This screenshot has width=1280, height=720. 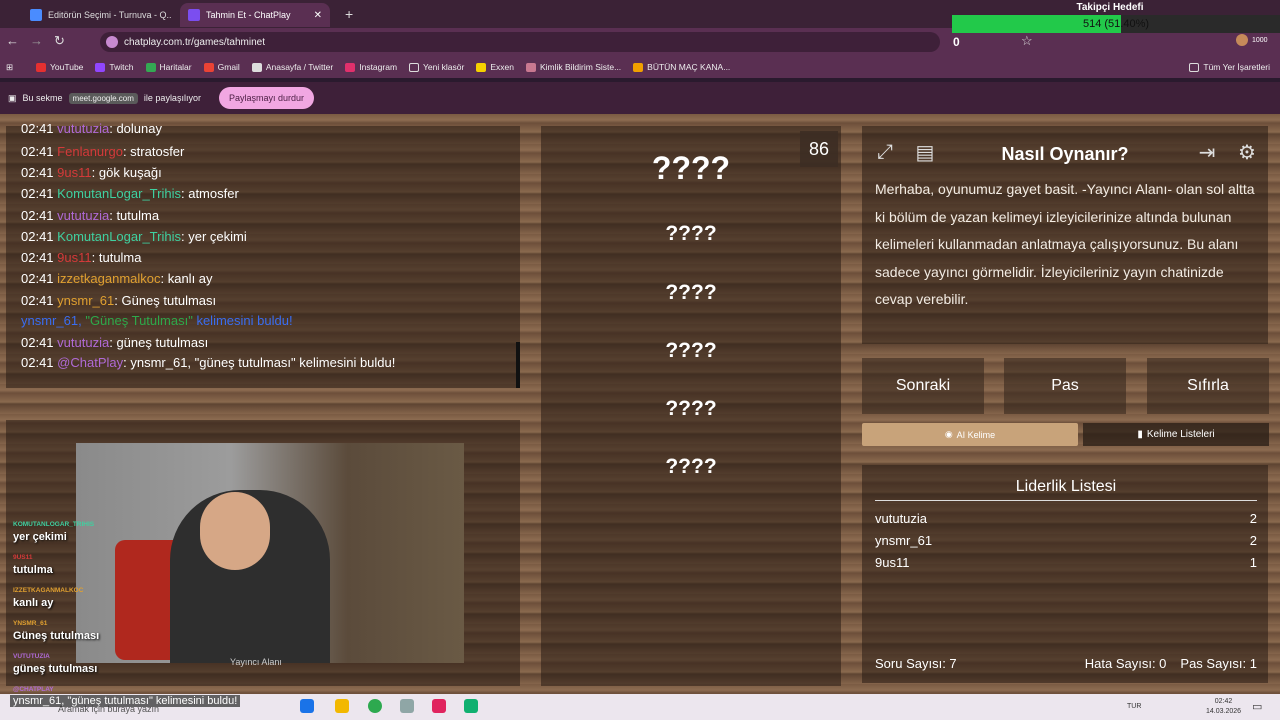 What do you see at coordinates (169, 67) in the screenshot?
I see `bookmark-maps: Haritalar` at bounding box center [169, 67].